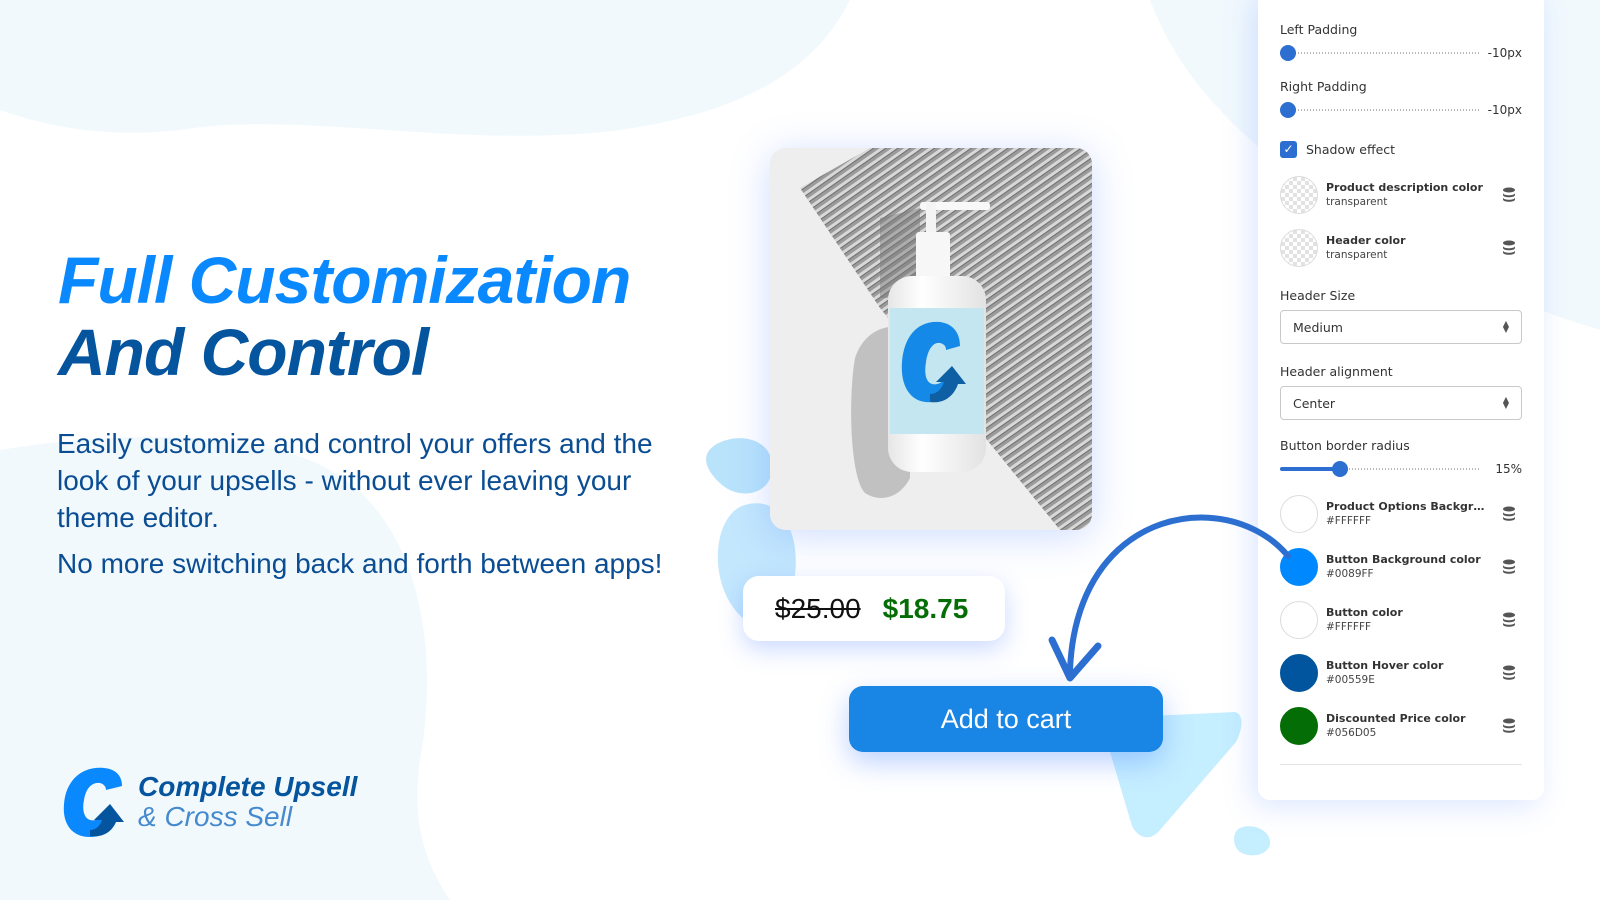 Image resolution: width=1600 pixels, height=900 pixels. What do you see at coordinates (1385, 665) in the screenshot?
I see `color-setting-name: Button Hover color` at bounding box center [1385, 665].